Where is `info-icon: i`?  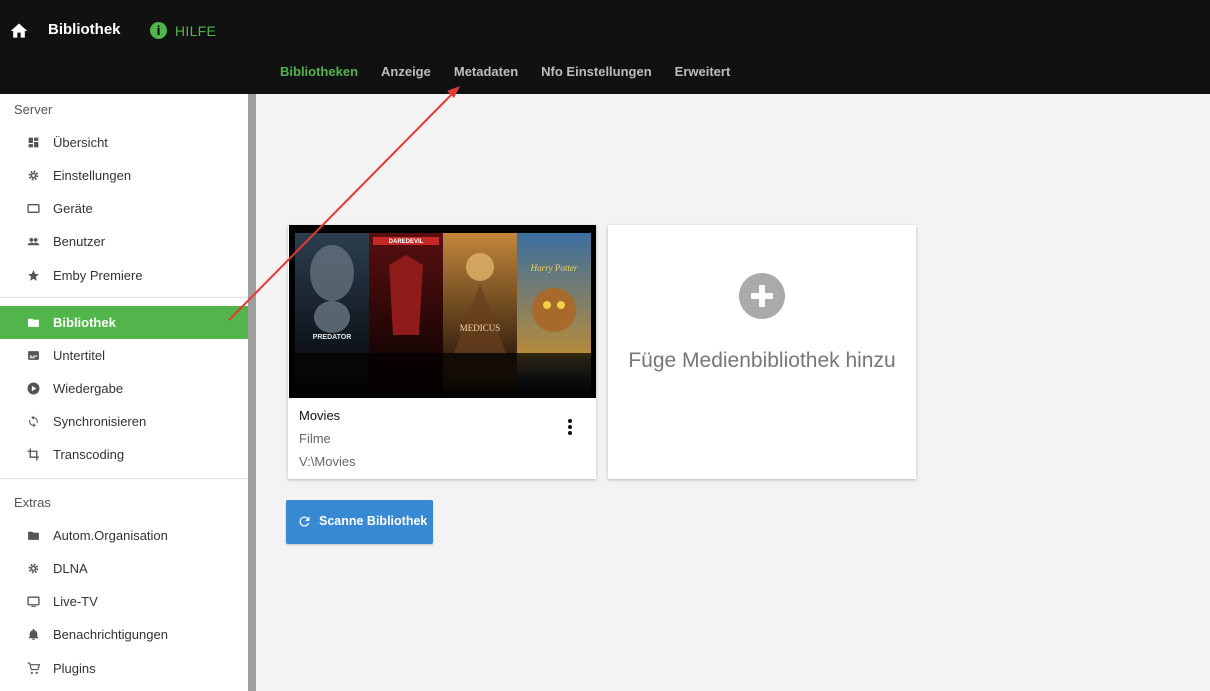
info-icon: i is located at coordinates (158, 30).